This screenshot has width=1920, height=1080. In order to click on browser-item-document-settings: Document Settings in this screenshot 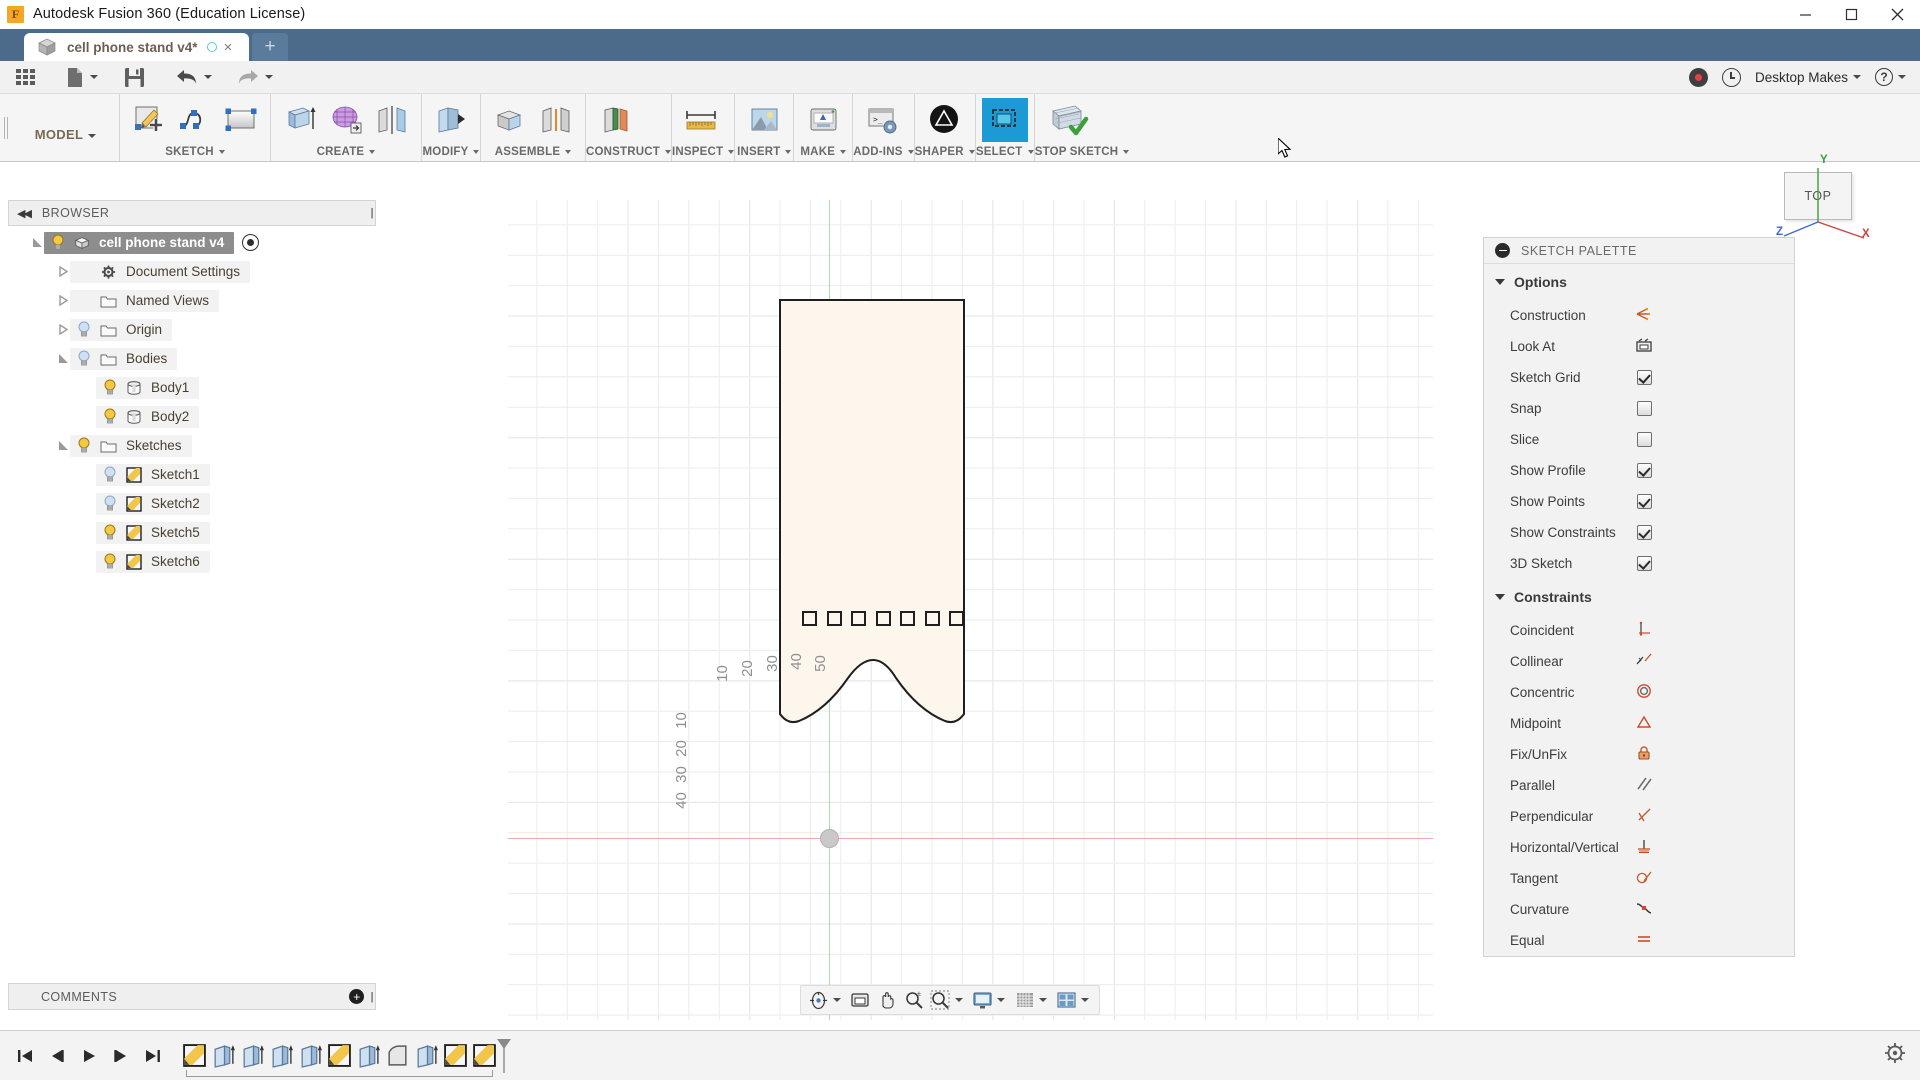, I will do `click(192, 271)`.